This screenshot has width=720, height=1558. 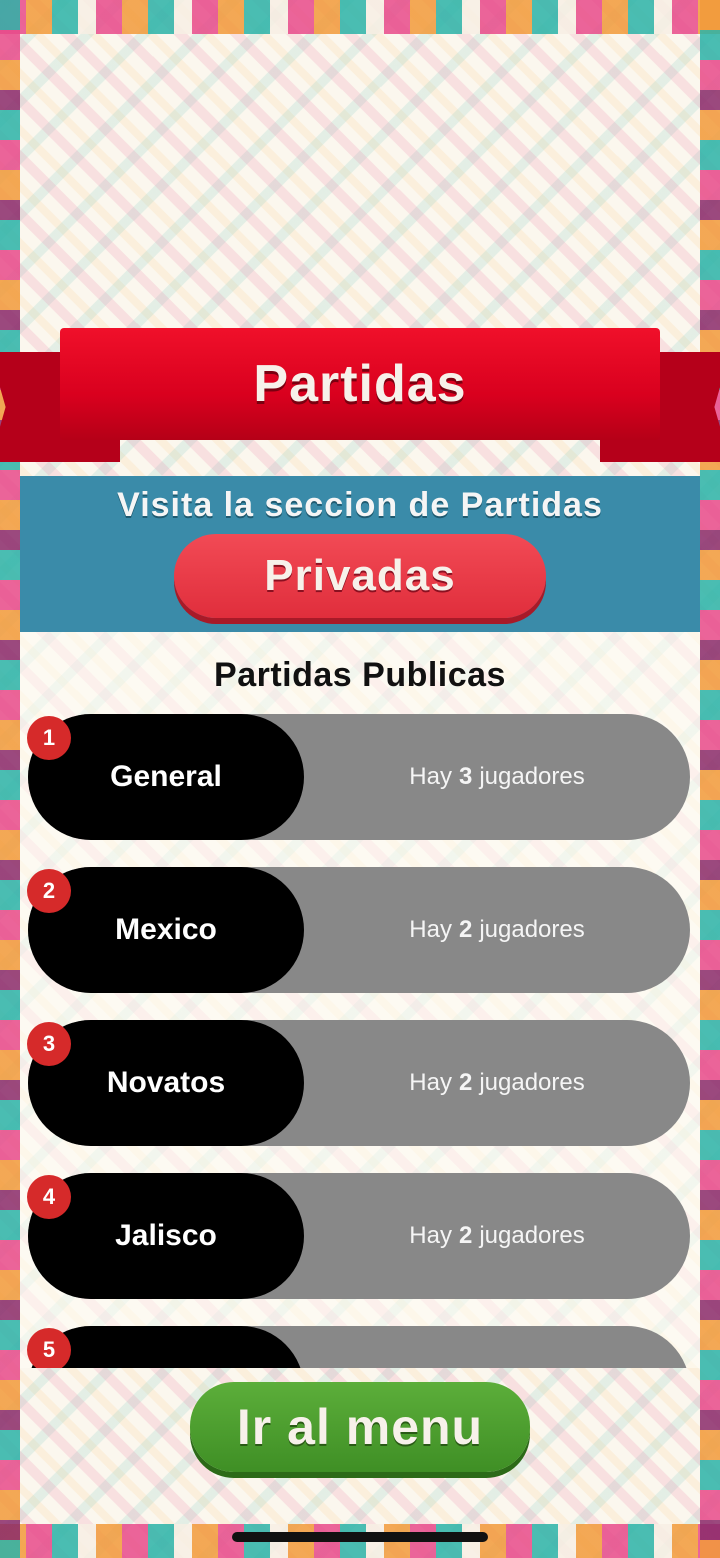 I want to click on room-number-badge: 5, so click(x=49, y=1348).